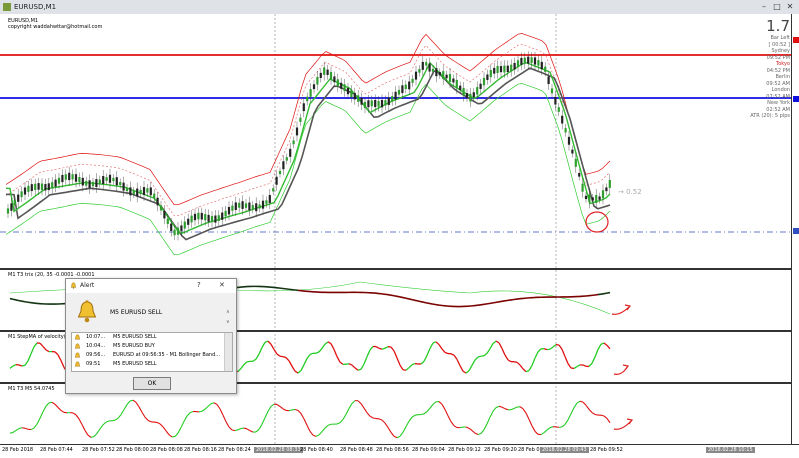  What do you see at coordinates (228, 312) in the screenshot?
I see `scroll-up-icon: ∧` at bounding box center [228, 312].